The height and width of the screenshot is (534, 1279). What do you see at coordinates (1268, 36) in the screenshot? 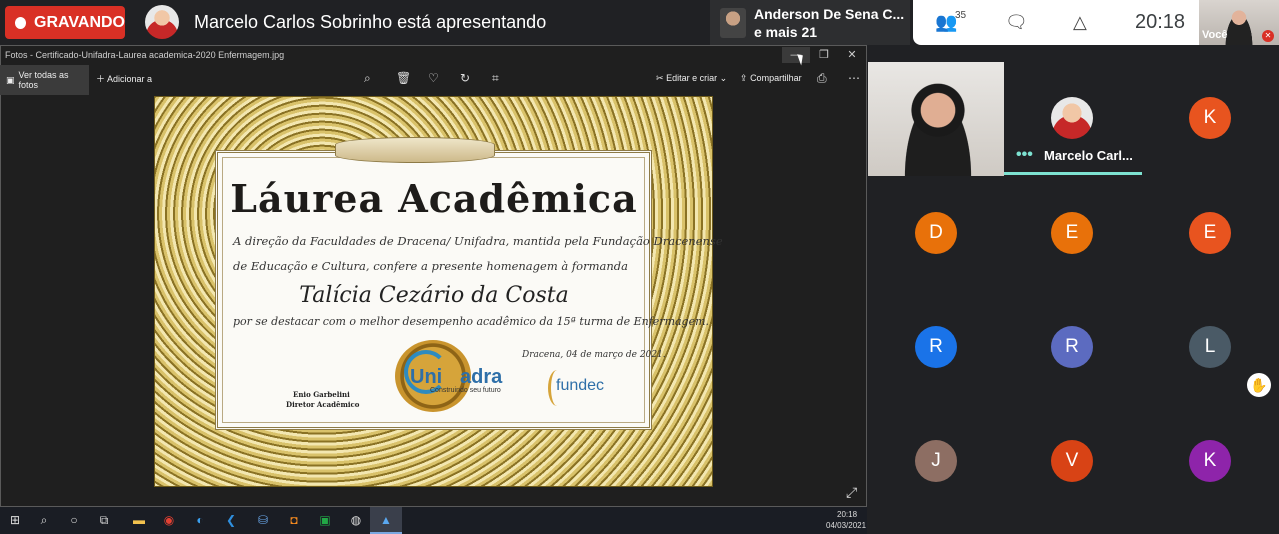
I see `mic-off-icon: ✕` at bounding box center [1268, 36].